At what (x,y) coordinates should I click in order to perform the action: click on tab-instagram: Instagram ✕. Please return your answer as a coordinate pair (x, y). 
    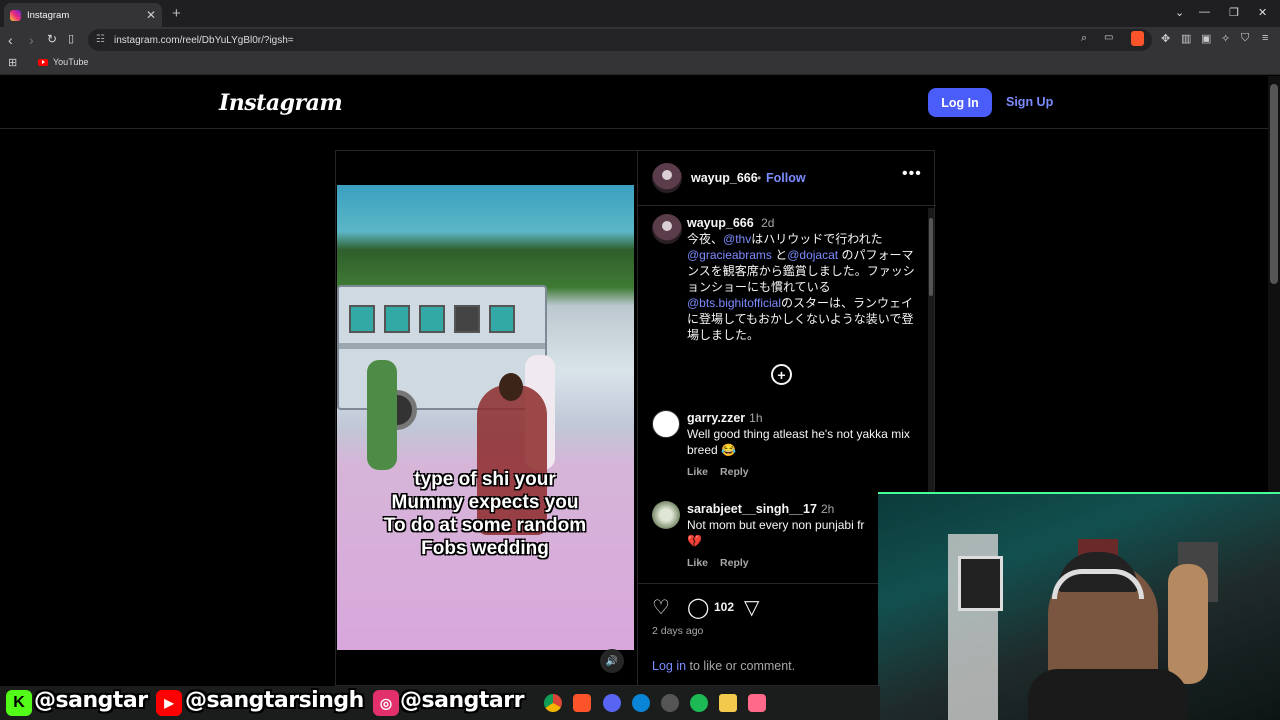
    Looking at the image, I should click on (83, 15).